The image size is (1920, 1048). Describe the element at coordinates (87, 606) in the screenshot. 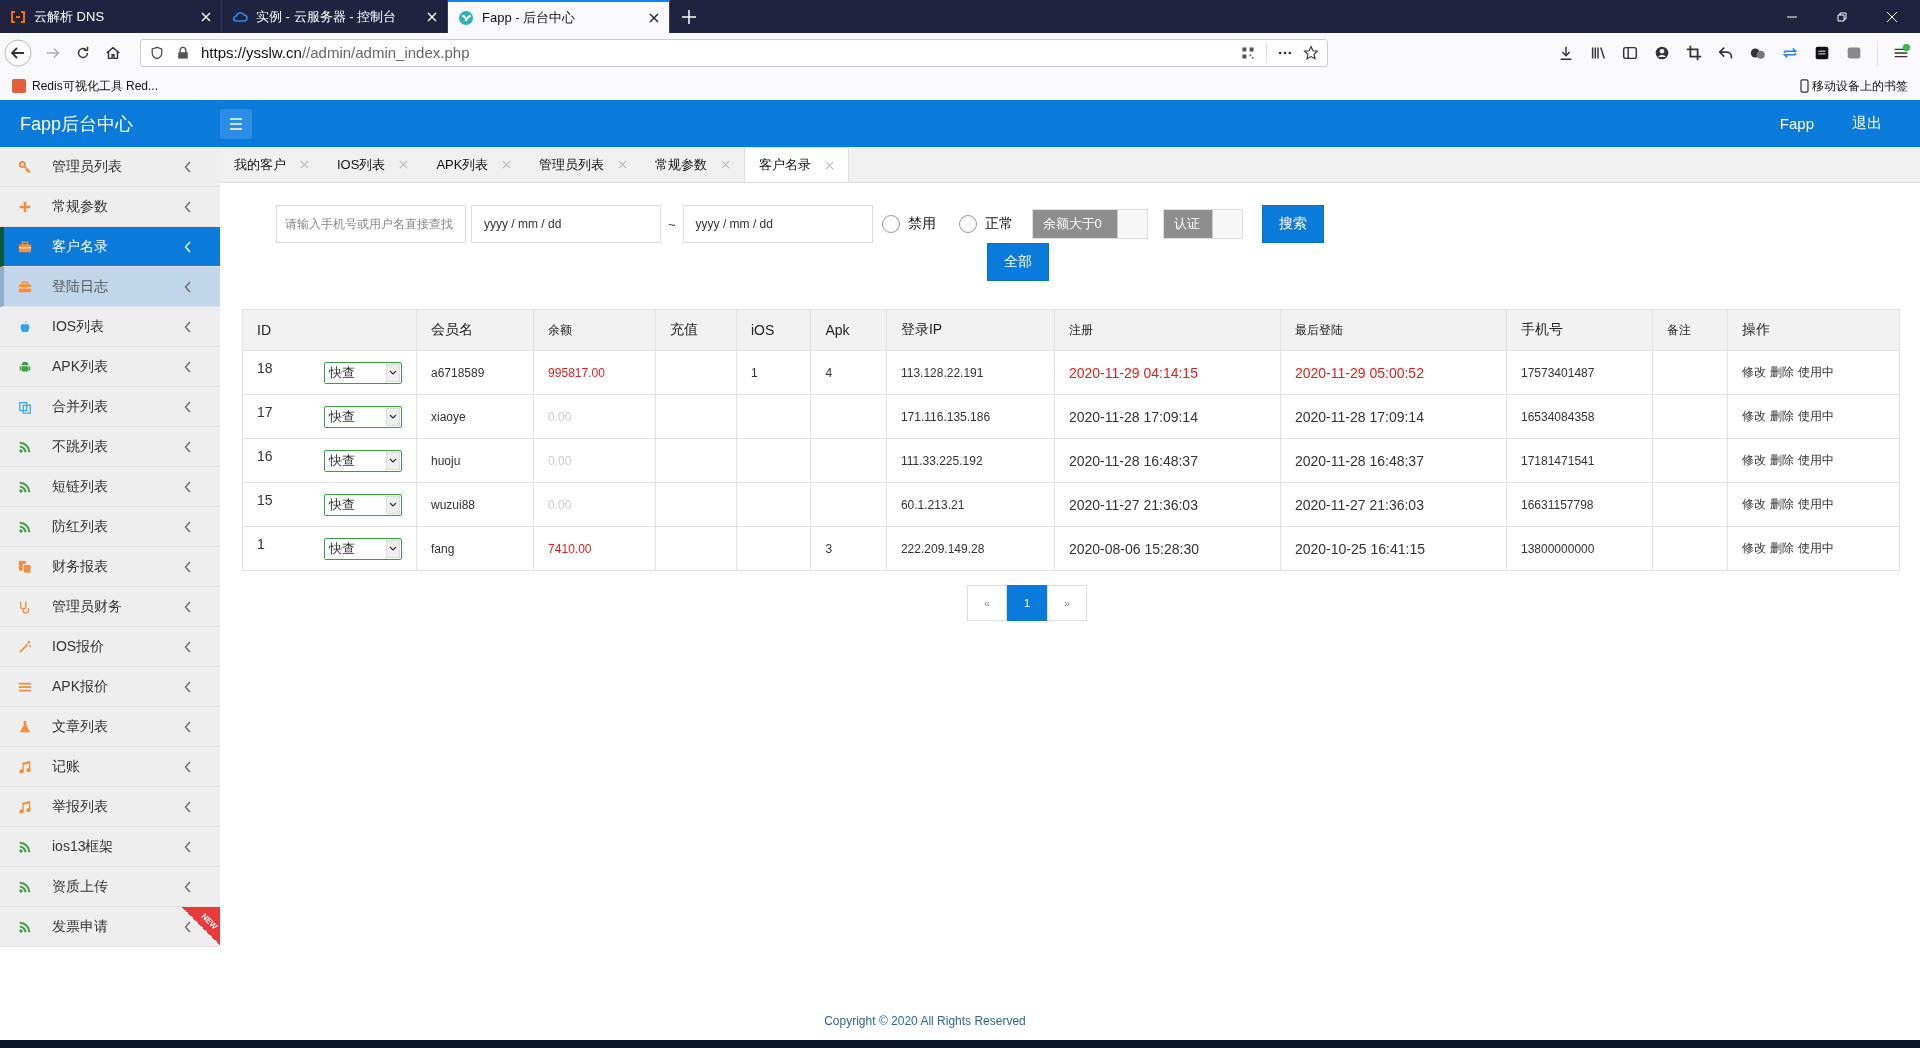

I see `sidebar-label: 管理员财务` at that location.